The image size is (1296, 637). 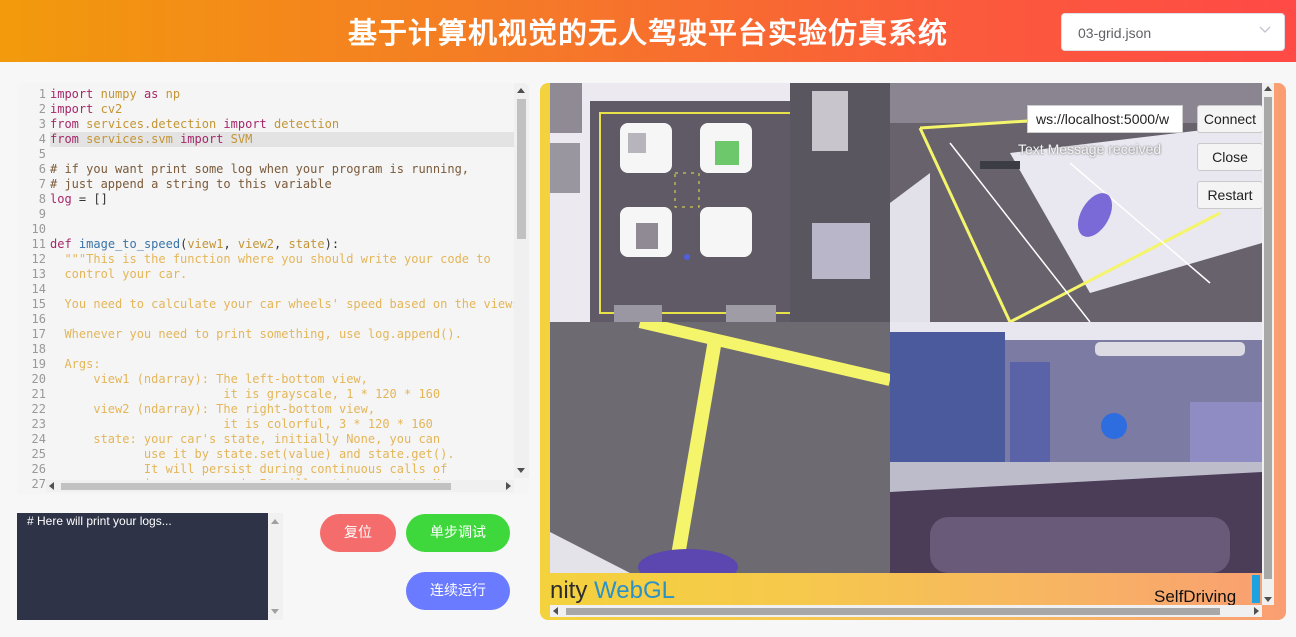 What do you see at coordinates (289, 109) in the screenshot?
I see `code-line: import cv2` at bounding box center [289, 109].